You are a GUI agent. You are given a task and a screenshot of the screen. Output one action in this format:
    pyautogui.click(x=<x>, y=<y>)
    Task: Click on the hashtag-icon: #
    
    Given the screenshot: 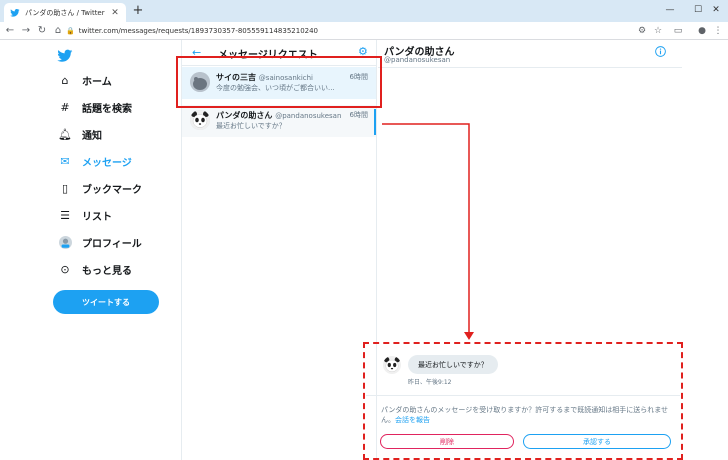 What is the action you would take?
    pyautogui.click(x=65, y=107)
    